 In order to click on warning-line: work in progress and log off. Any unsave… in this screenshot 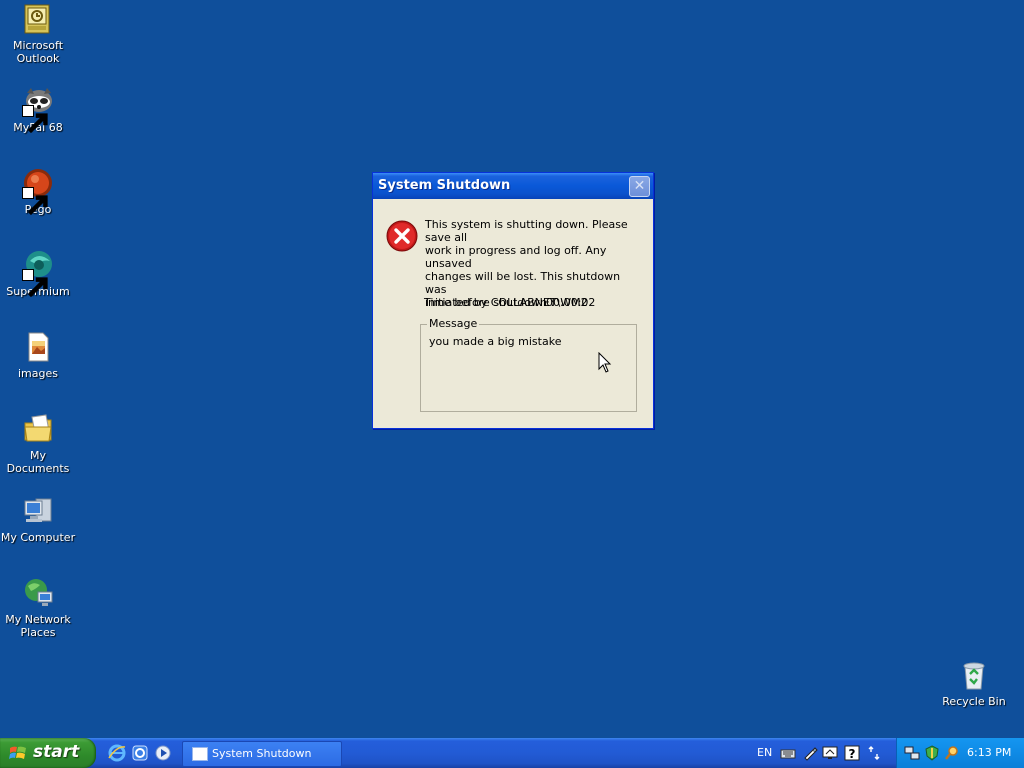, I will do `click(516, 257)`.